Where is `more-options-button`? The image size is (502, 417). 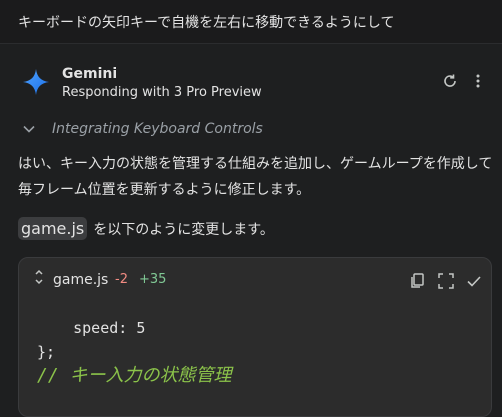
more-options-button is located at coordinates (478, 81).